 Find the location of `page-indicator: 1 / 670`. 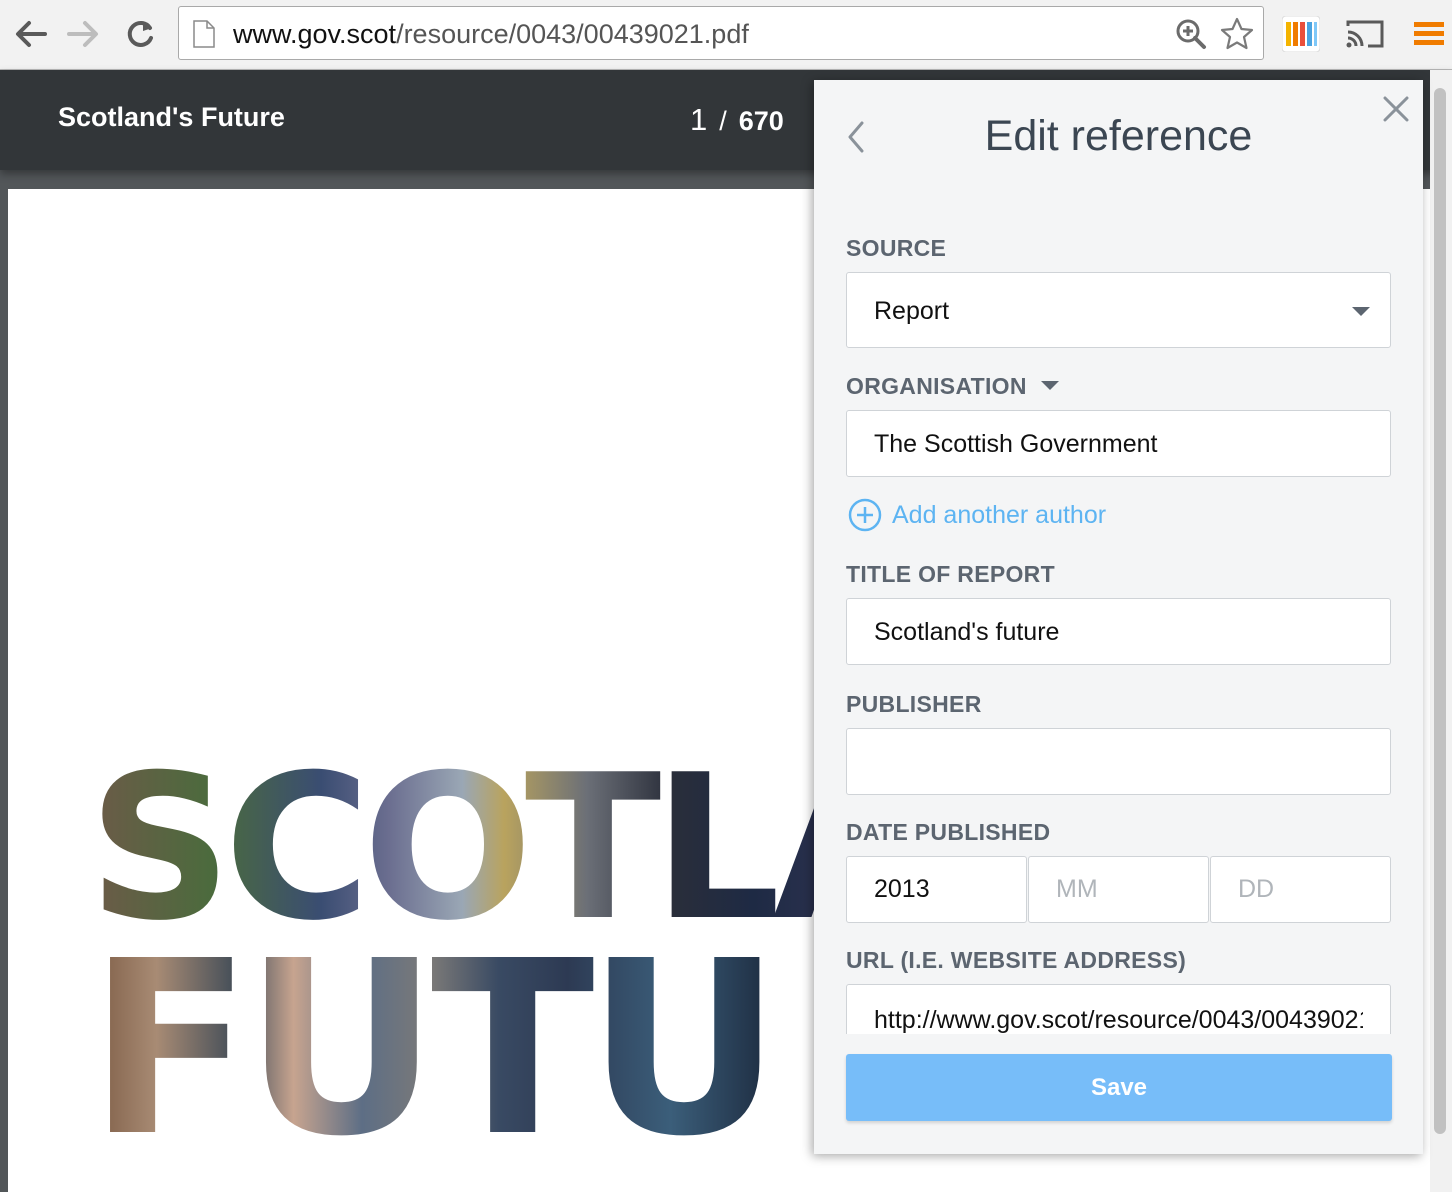

page-indicator: 1 / 670 is located at coordinates (737, 120).